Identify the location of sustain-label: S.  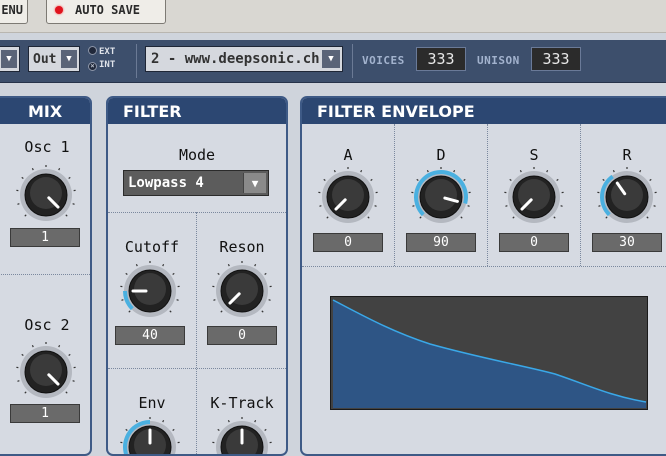
(534, 155).